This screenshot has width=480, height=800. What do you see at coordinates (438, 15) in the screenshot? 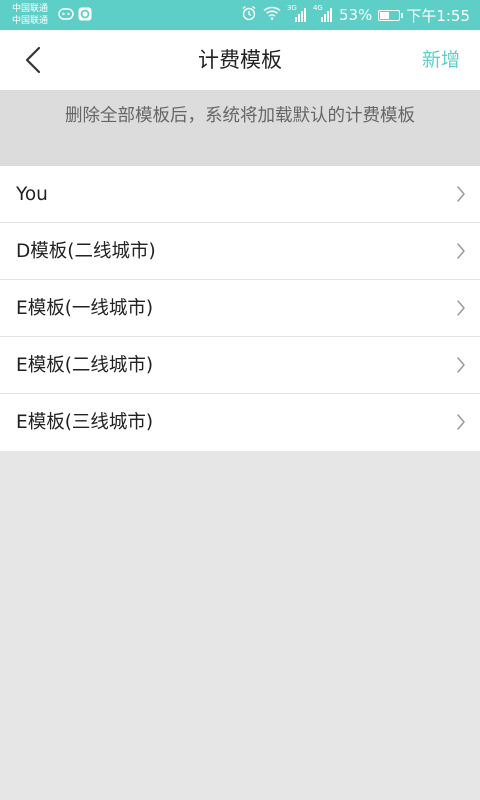
I see `clock: 下午1:55` at bounding box center [438, 15].